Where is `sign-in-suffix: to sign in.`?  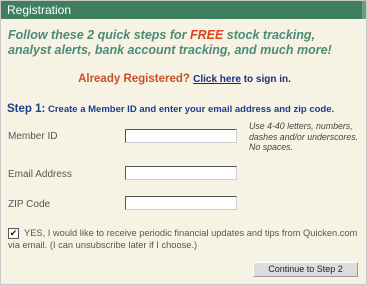 sign-in-suffix: to sign in. is located at coordinates (265, 79).